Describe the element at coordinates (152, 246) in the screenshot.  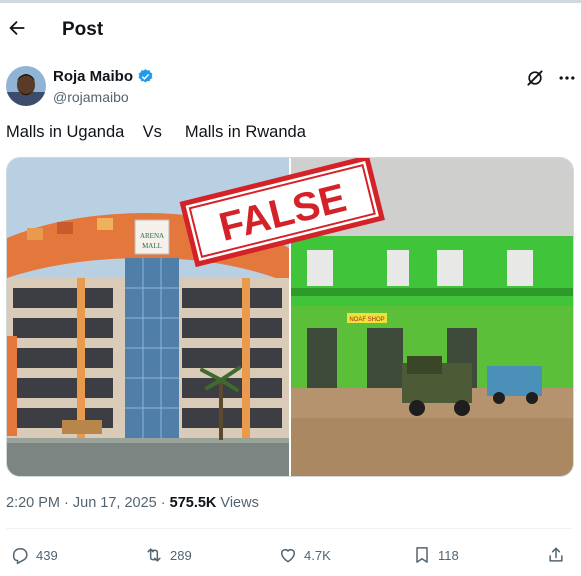
I see `mall-sign-bottom: MALL` at that location.